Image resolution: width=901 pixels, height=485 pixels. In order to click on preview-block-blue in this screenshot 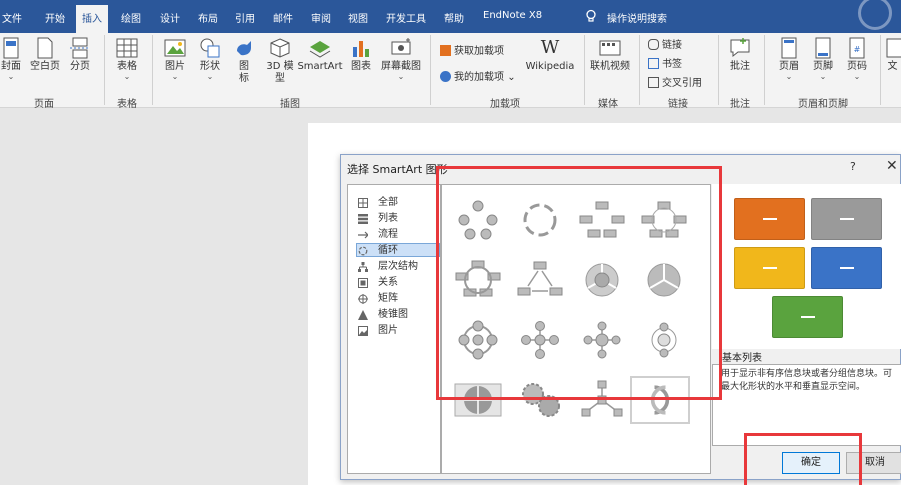, I will do `click(846, 268)`.